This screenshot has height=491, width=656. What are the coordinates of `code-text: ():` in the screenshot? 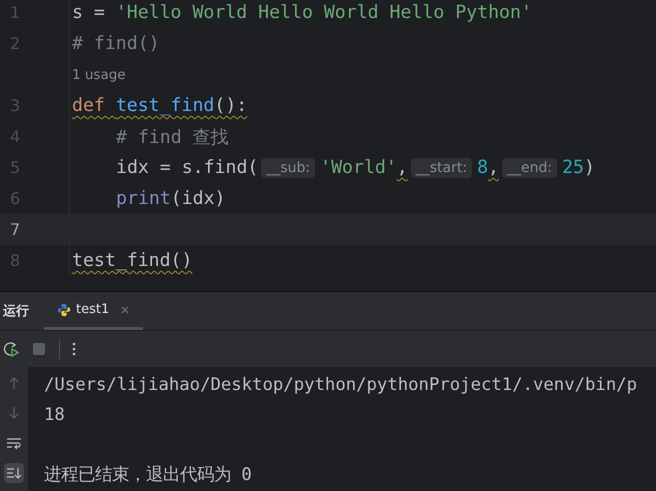 It's located at (231, 105).